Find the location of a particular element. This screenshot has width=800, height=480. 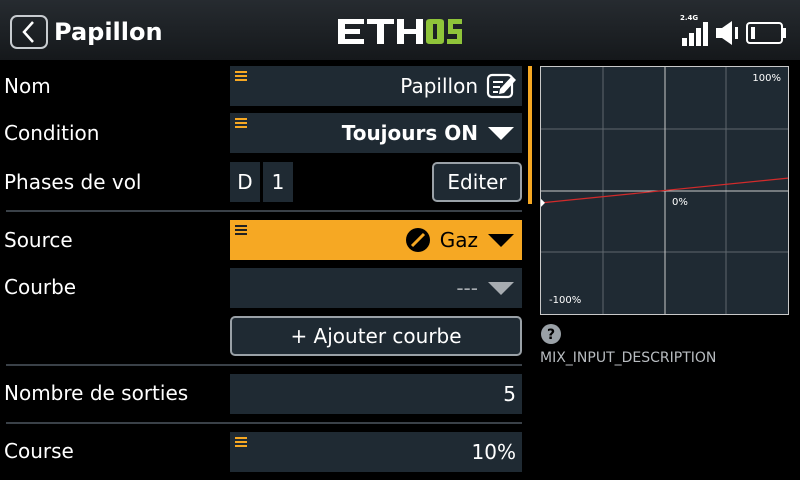

name-value: Papillon is located at coordinates (439, 86).